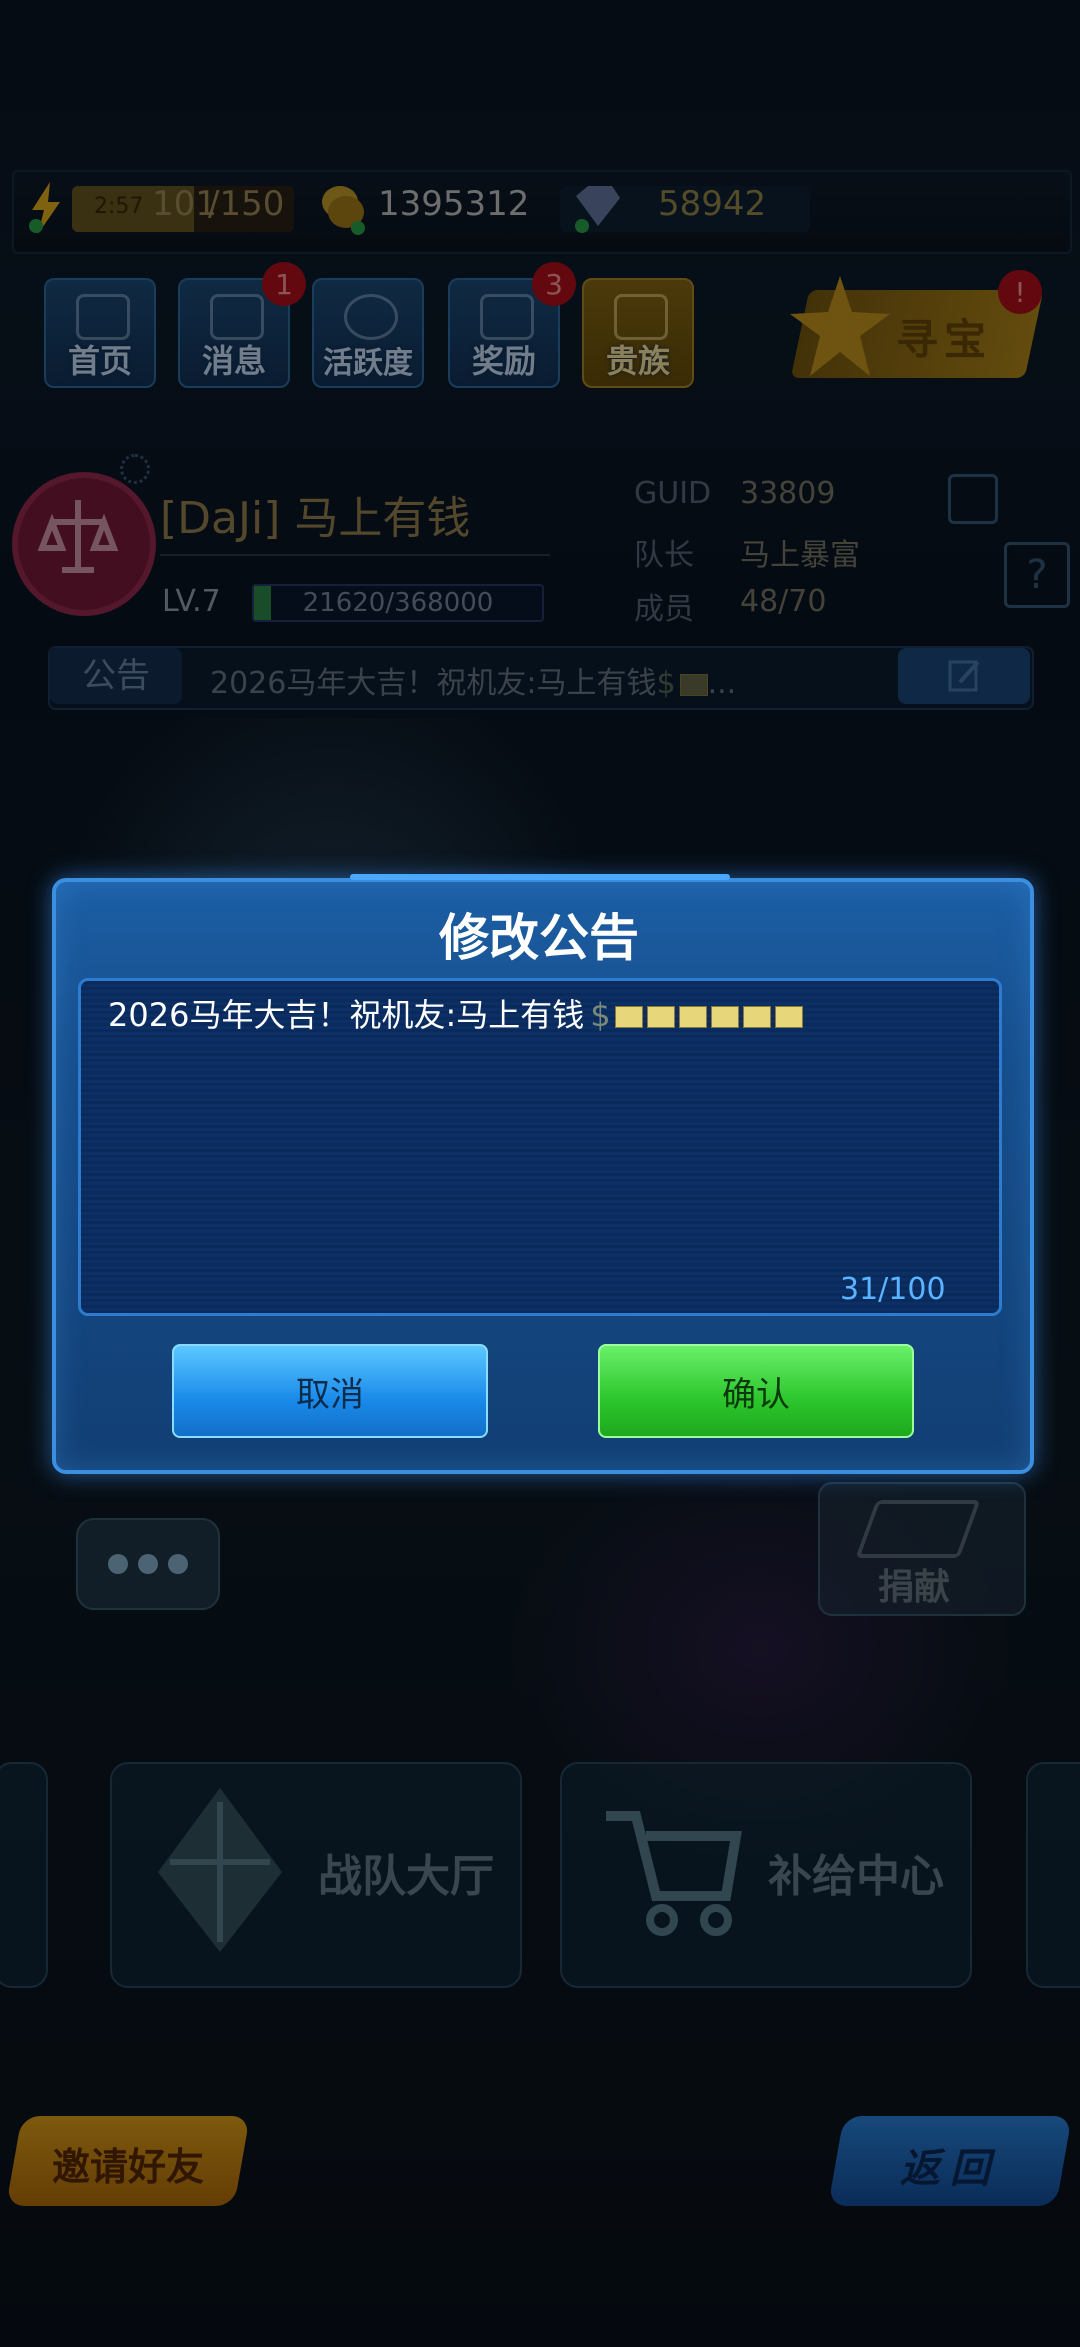 This screenshot has width=1080, height=2347. What do you see at coordinates (455, 1013) in the screenshot?
I see `notice-textarea-content: 2026马年大吉！祝机友:马上有钱 $` at bounding box center [455, 1013].